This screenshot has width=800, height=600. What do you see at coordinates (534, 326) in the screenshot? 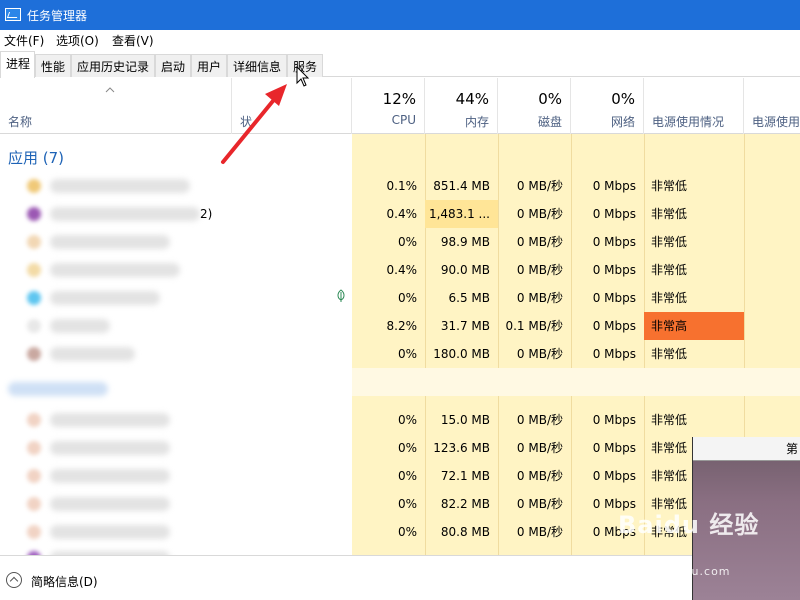
I see `disk-cell: 0.1 MB/秒` at bounding box center [534, 326].